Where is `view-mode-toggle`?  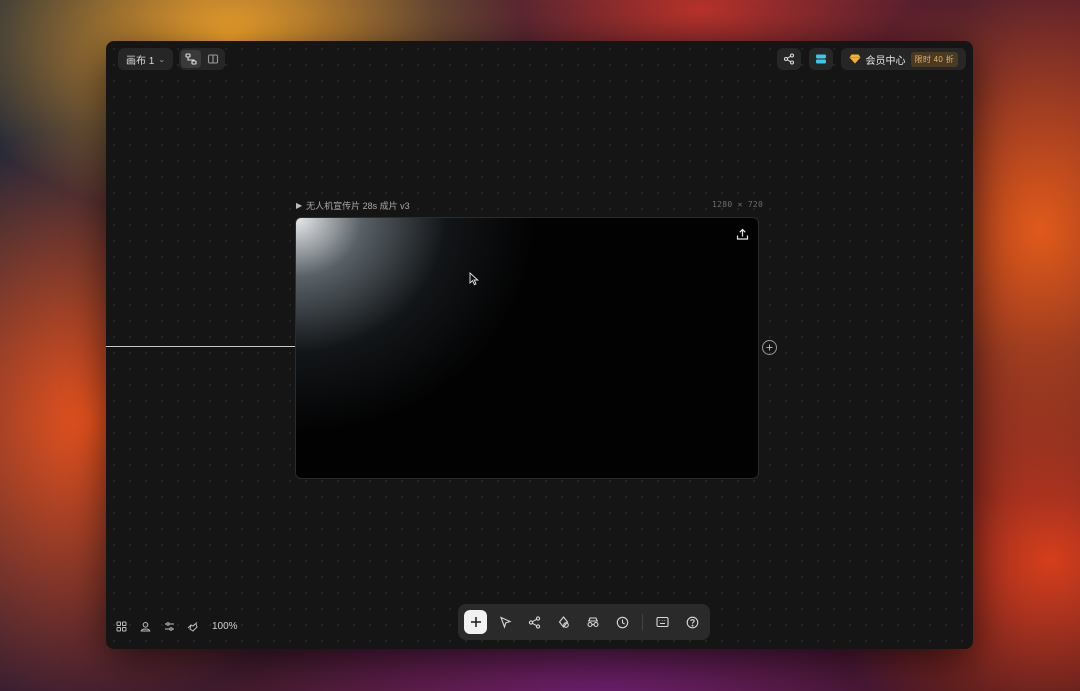 view-mode-toggle is located at coordinates (202, 59).